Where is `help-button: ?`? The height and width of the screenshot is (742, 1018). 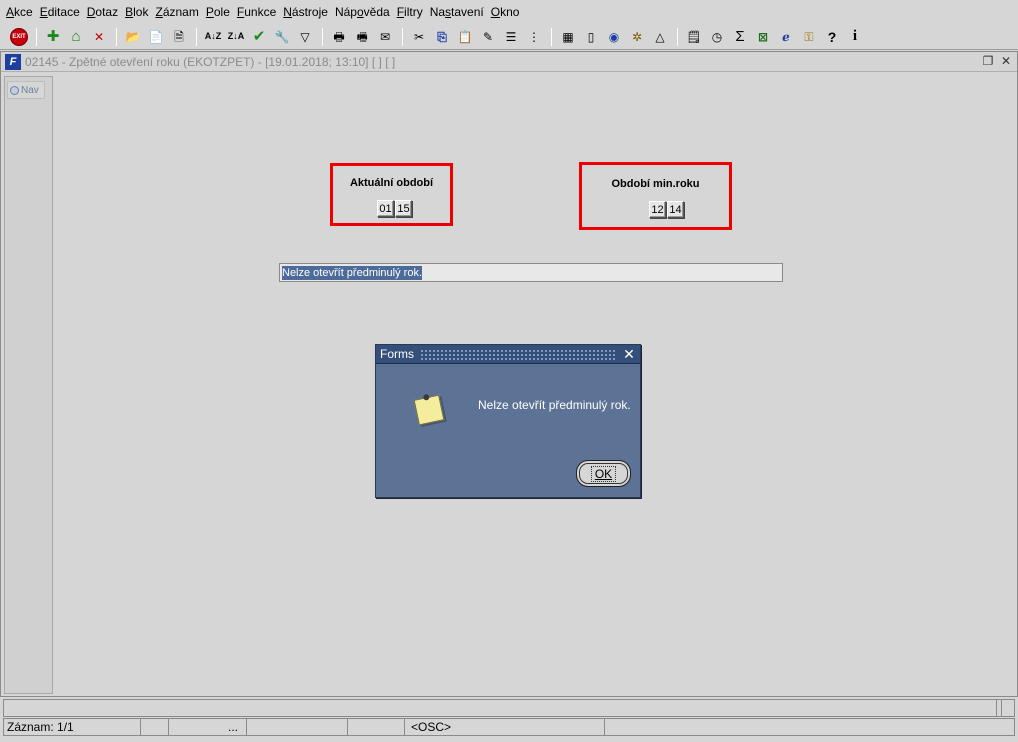 help-button: ? is located at coordinates (832, 37).